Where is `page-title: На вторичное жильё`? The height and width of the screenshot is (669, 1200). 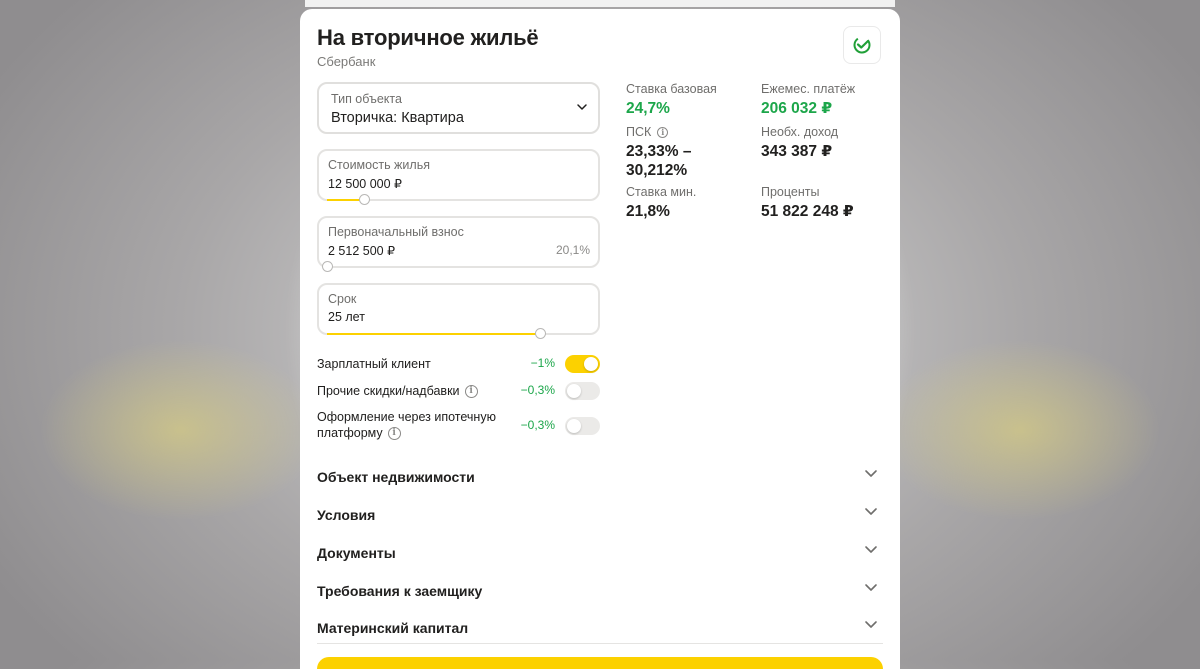
page-title: На вторичное жильё is located at coordinates (428, 37).